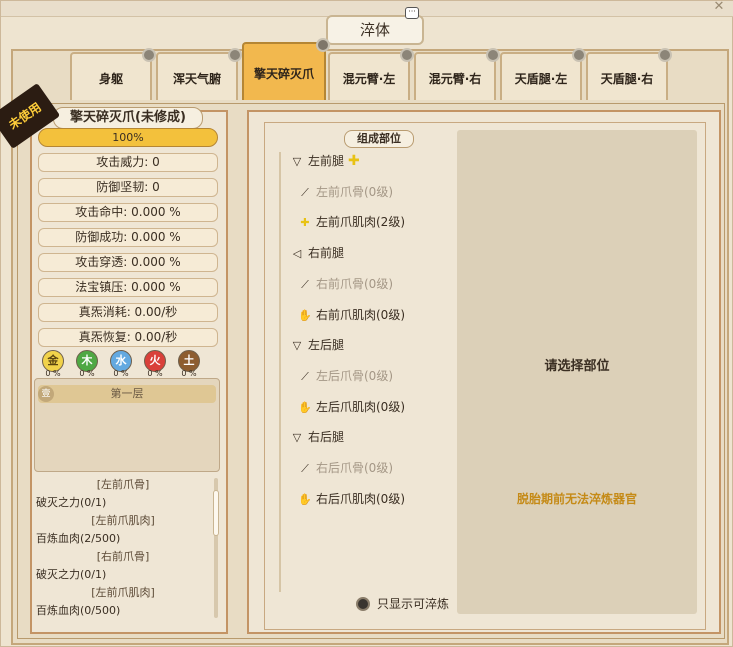 The width and height of the screenshot is (733, 647). Describe the element at coordinates (375, 30) in the screenshot. I see `window-title: 淬体` at that location.